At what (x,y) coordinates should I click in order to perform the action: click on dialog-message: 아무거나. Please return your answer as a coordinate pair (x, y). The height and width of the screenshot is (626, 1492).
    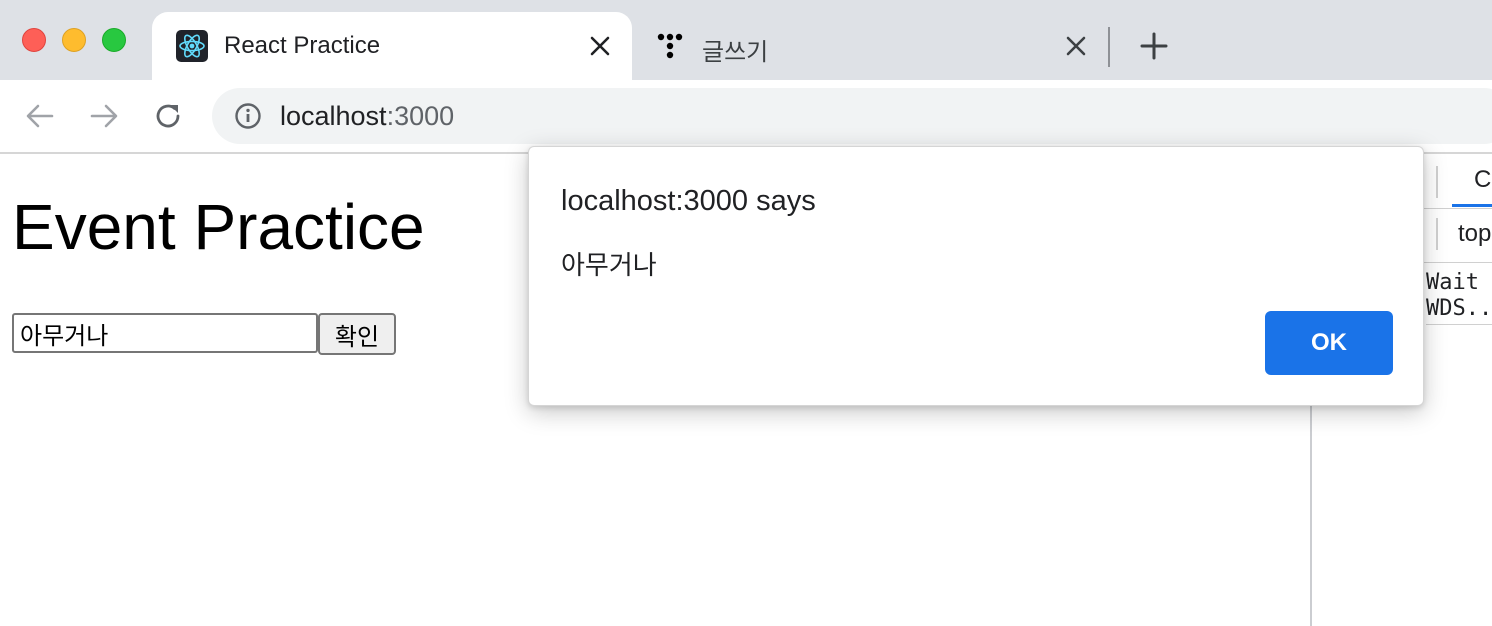
    Looking at the image, I should click on (609, 266).